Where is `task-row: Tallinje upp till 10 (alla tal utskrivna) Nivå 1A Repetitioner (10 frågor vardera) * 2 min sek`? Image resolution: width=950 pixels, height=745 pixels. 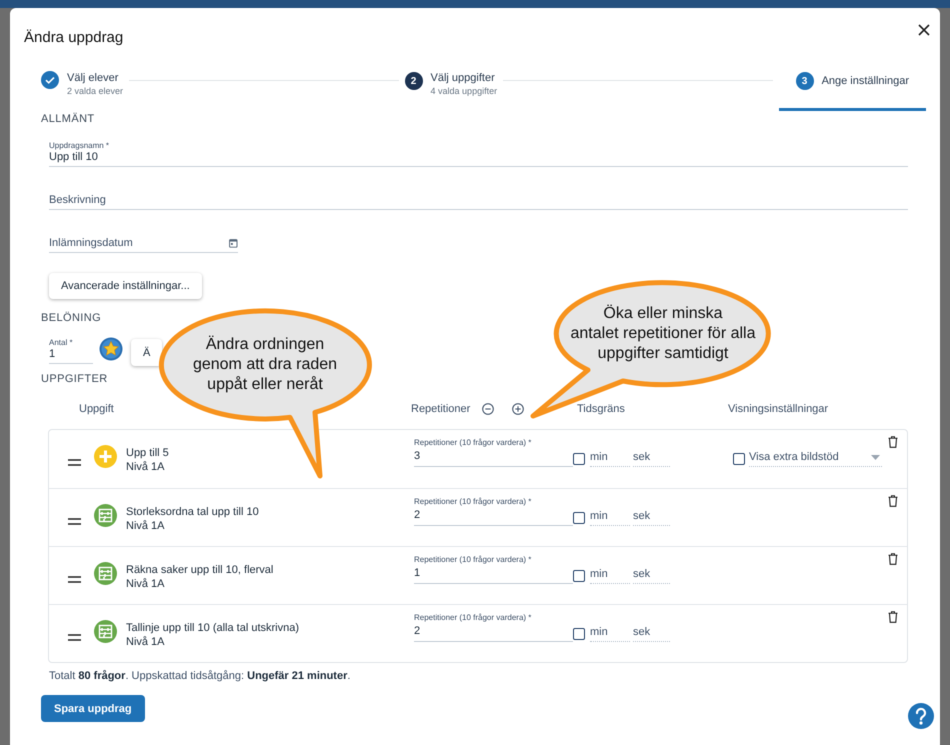 task-row: Tallinje upp till 10 (alla tal utskrivna) Nivå 1A Repetitioner (10 frågor vardera) * 2 min sek is located at coordinates (478, 633).